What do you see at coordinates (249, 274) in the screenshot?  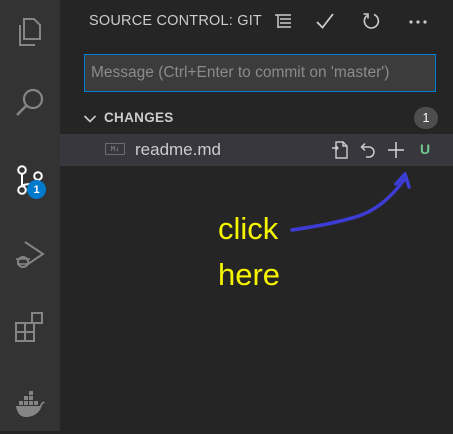 I see `annotation-line-2: here` at bounding box center [249, 274].